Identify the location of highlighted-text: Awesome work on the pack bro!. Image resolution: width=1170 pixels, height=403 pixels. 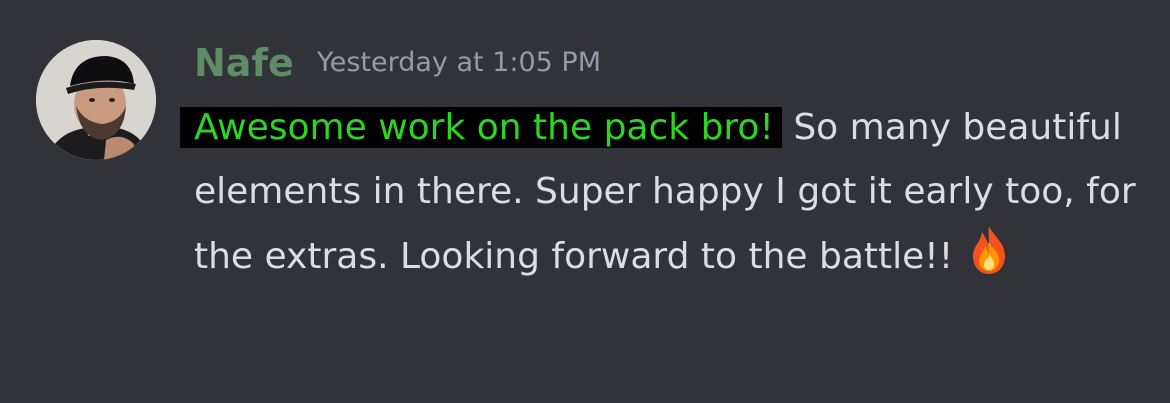
(481, 127).